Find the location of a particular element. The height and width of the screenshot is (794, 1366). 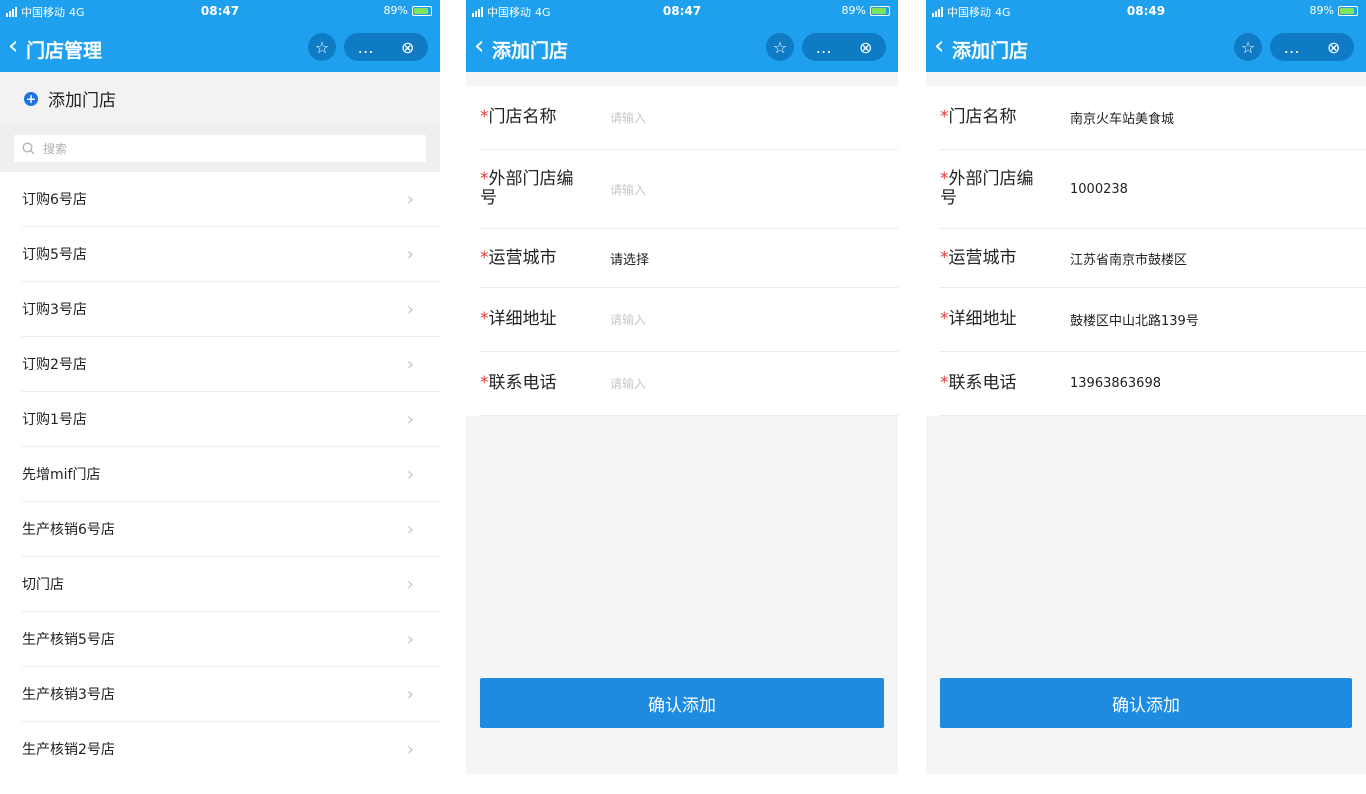

list-item: 生产核销3号店 › is located at coordinates (231, 694).